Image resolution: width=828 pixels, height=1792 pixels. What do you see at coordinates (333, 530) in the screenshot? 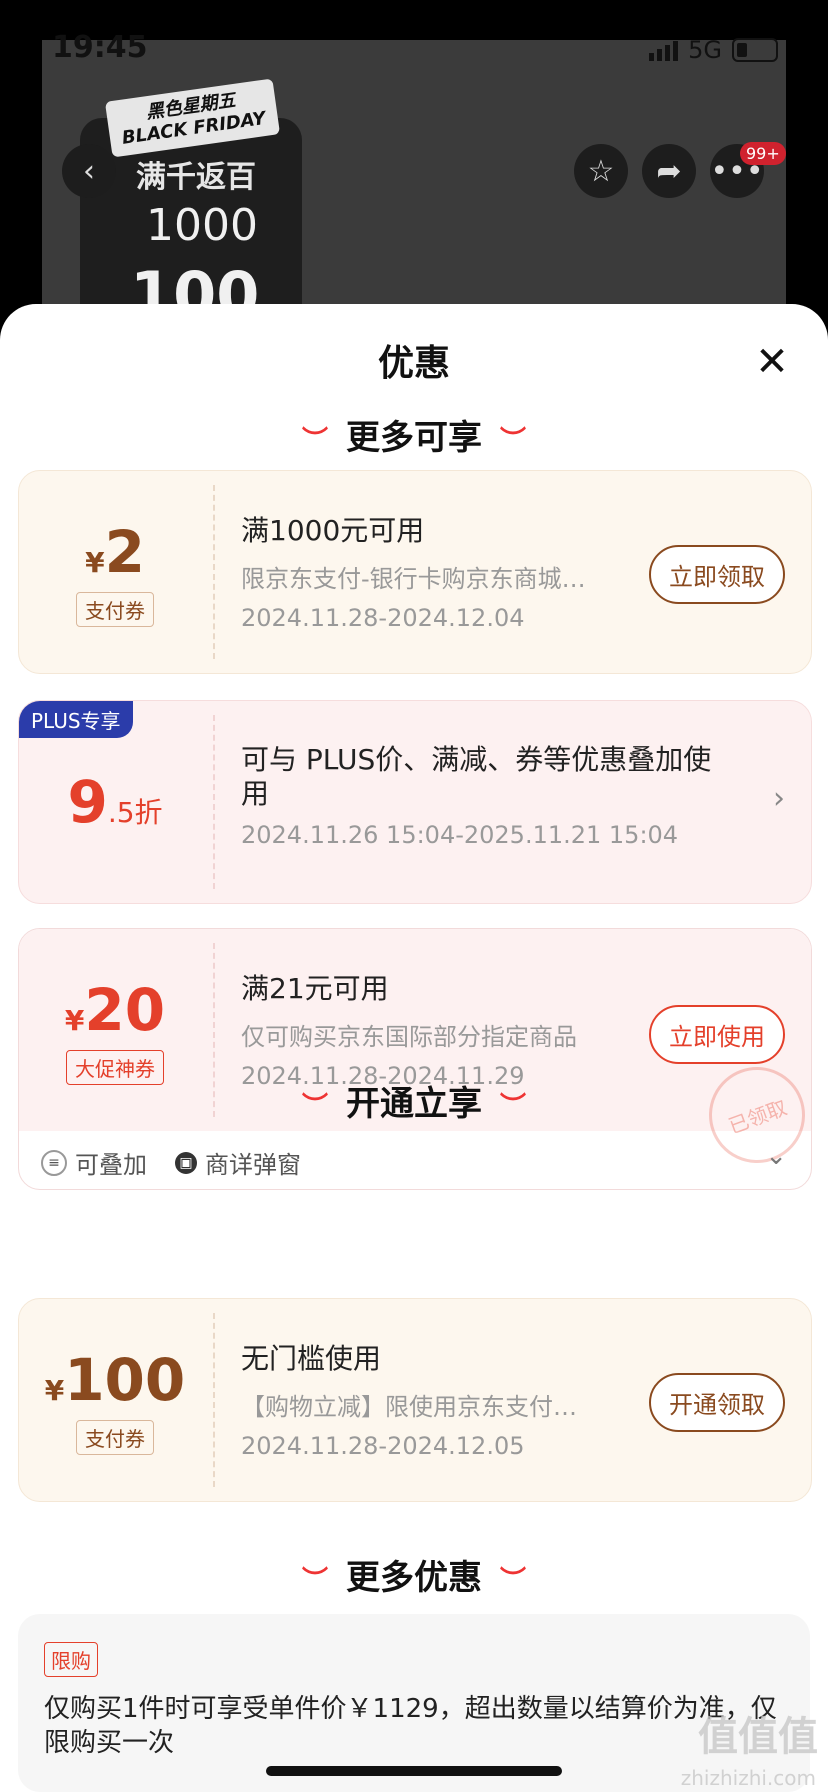
I see `coupon-title: 满1000元可用` at bounding box center [333, 530].